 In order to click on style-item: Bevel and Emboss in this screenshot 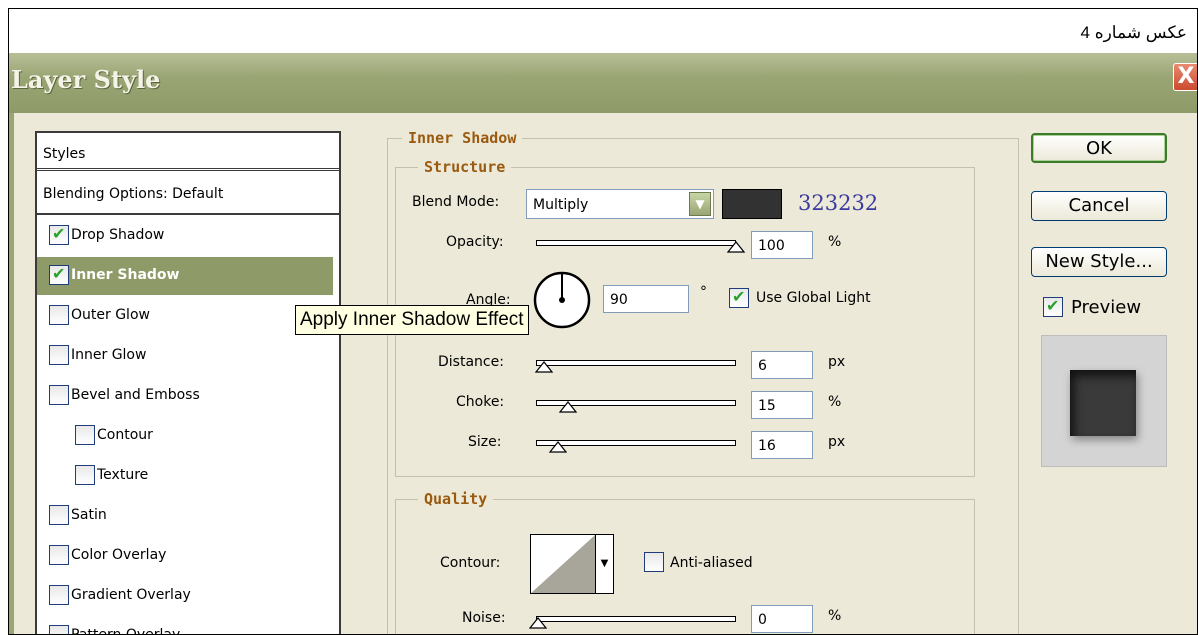, I will do `click(188, 396)`.